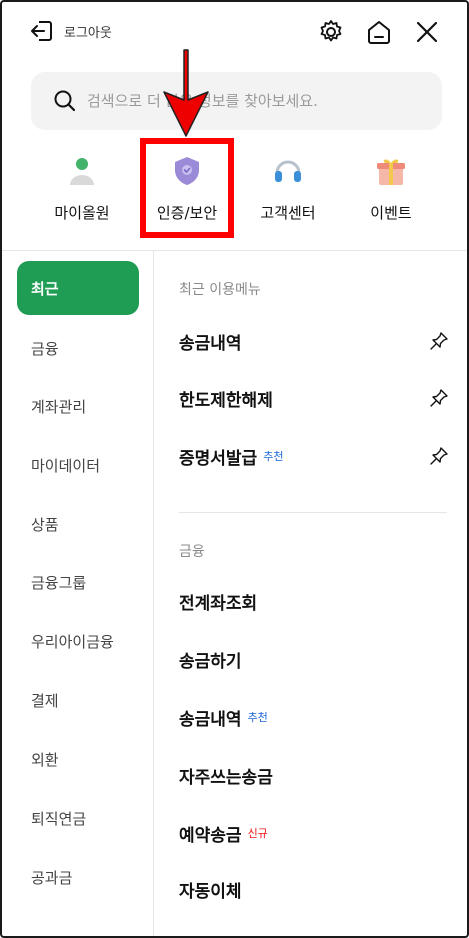 The height and width of the screenshot is (938, 469). What do you see at coordinates (220, 290) in the screenshot?
I see `section-title-recent: 최근 이용메뉴` at bounding box center [220, 290].